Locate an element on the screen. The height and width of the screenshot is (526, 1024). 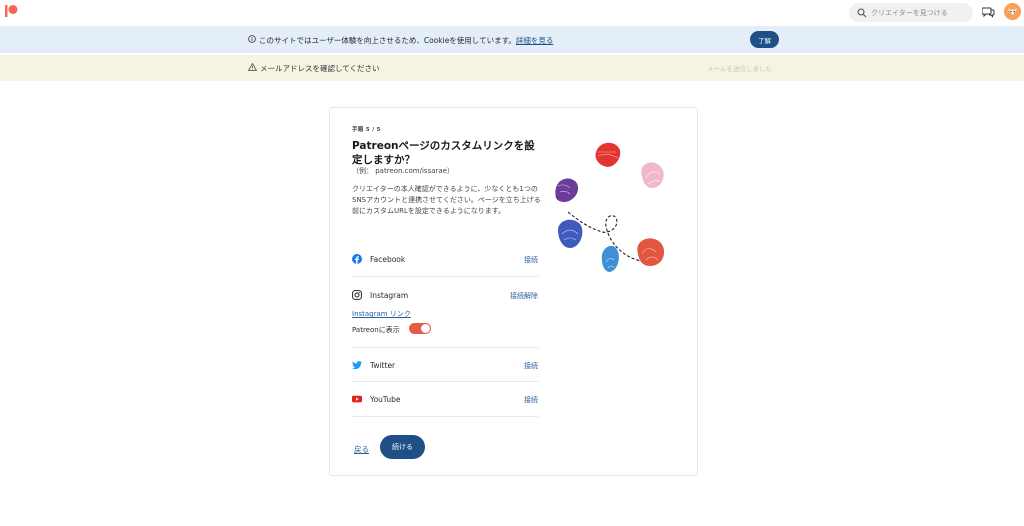
info-icon is located at coordinates (252, 39).